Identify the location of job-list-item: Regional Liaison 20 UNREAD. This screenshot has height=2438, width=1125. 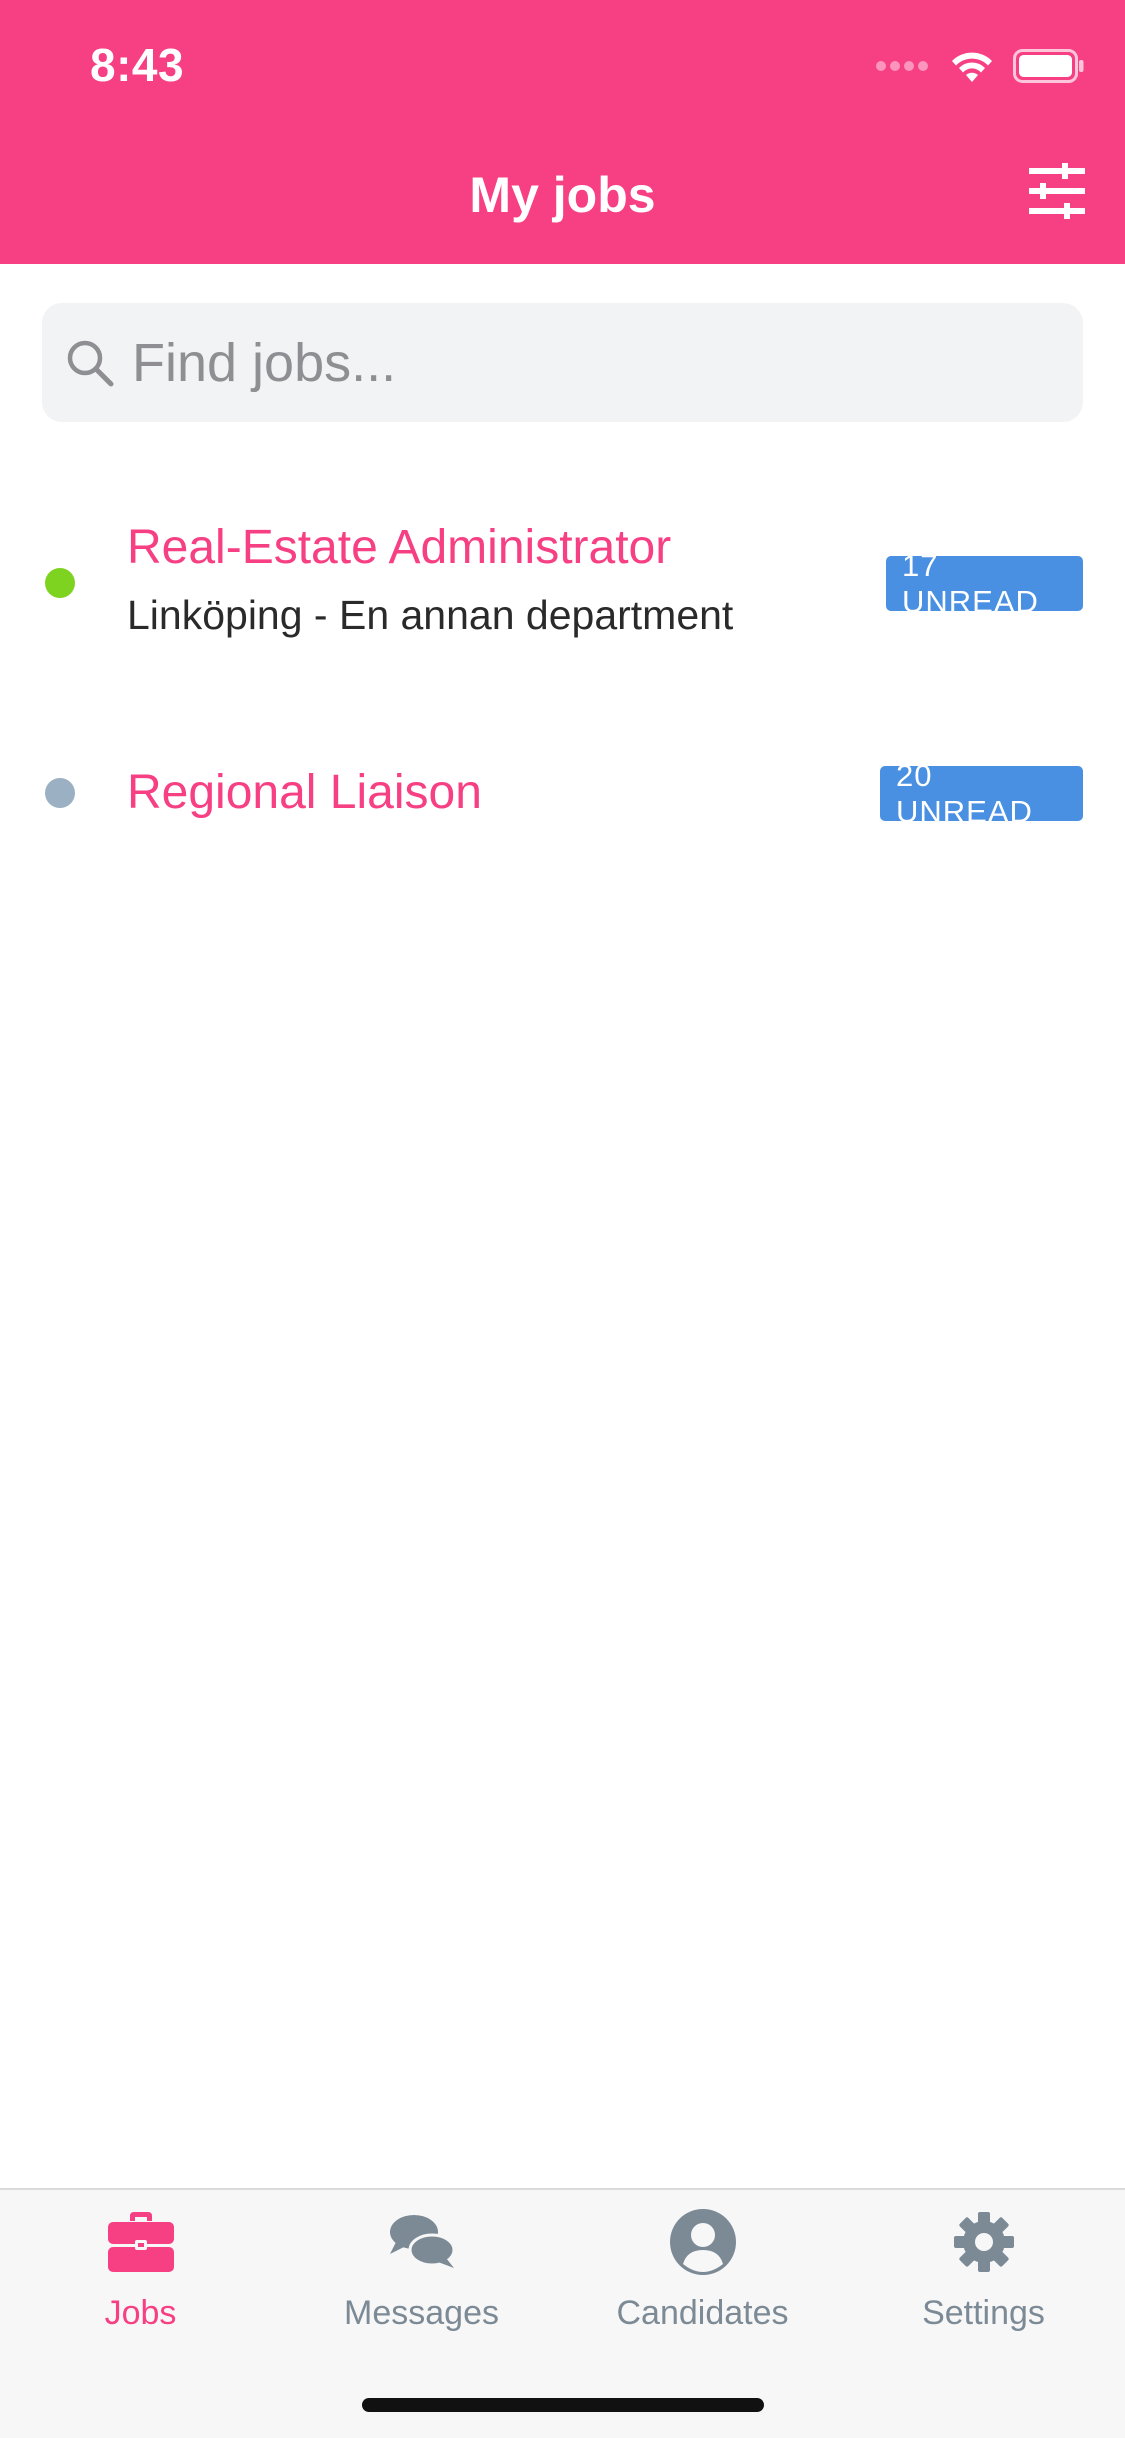
(562, 792).